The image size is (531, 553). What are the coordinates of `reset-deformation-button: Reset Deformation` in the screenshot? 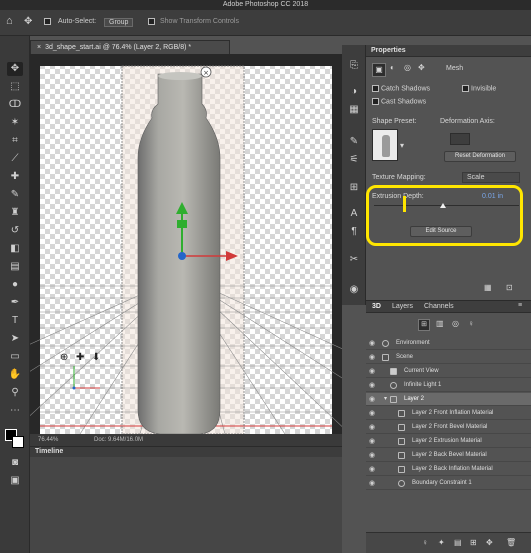 It's located at (480, 156).